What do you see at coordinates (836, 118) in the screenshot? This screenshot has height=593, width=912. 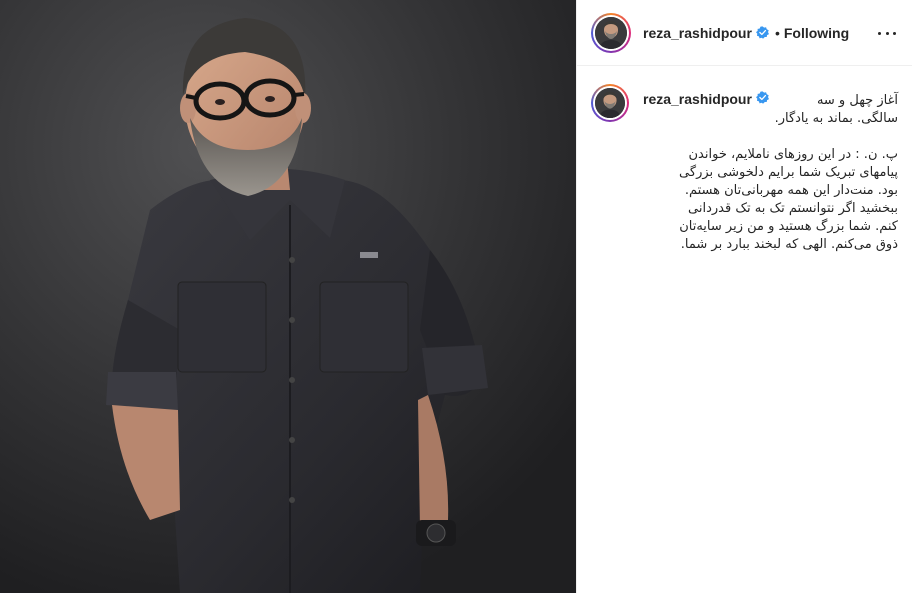 I see `caption-title-line-2: سالگی. بماند به یادگار.` at bounding box center [836, 118].